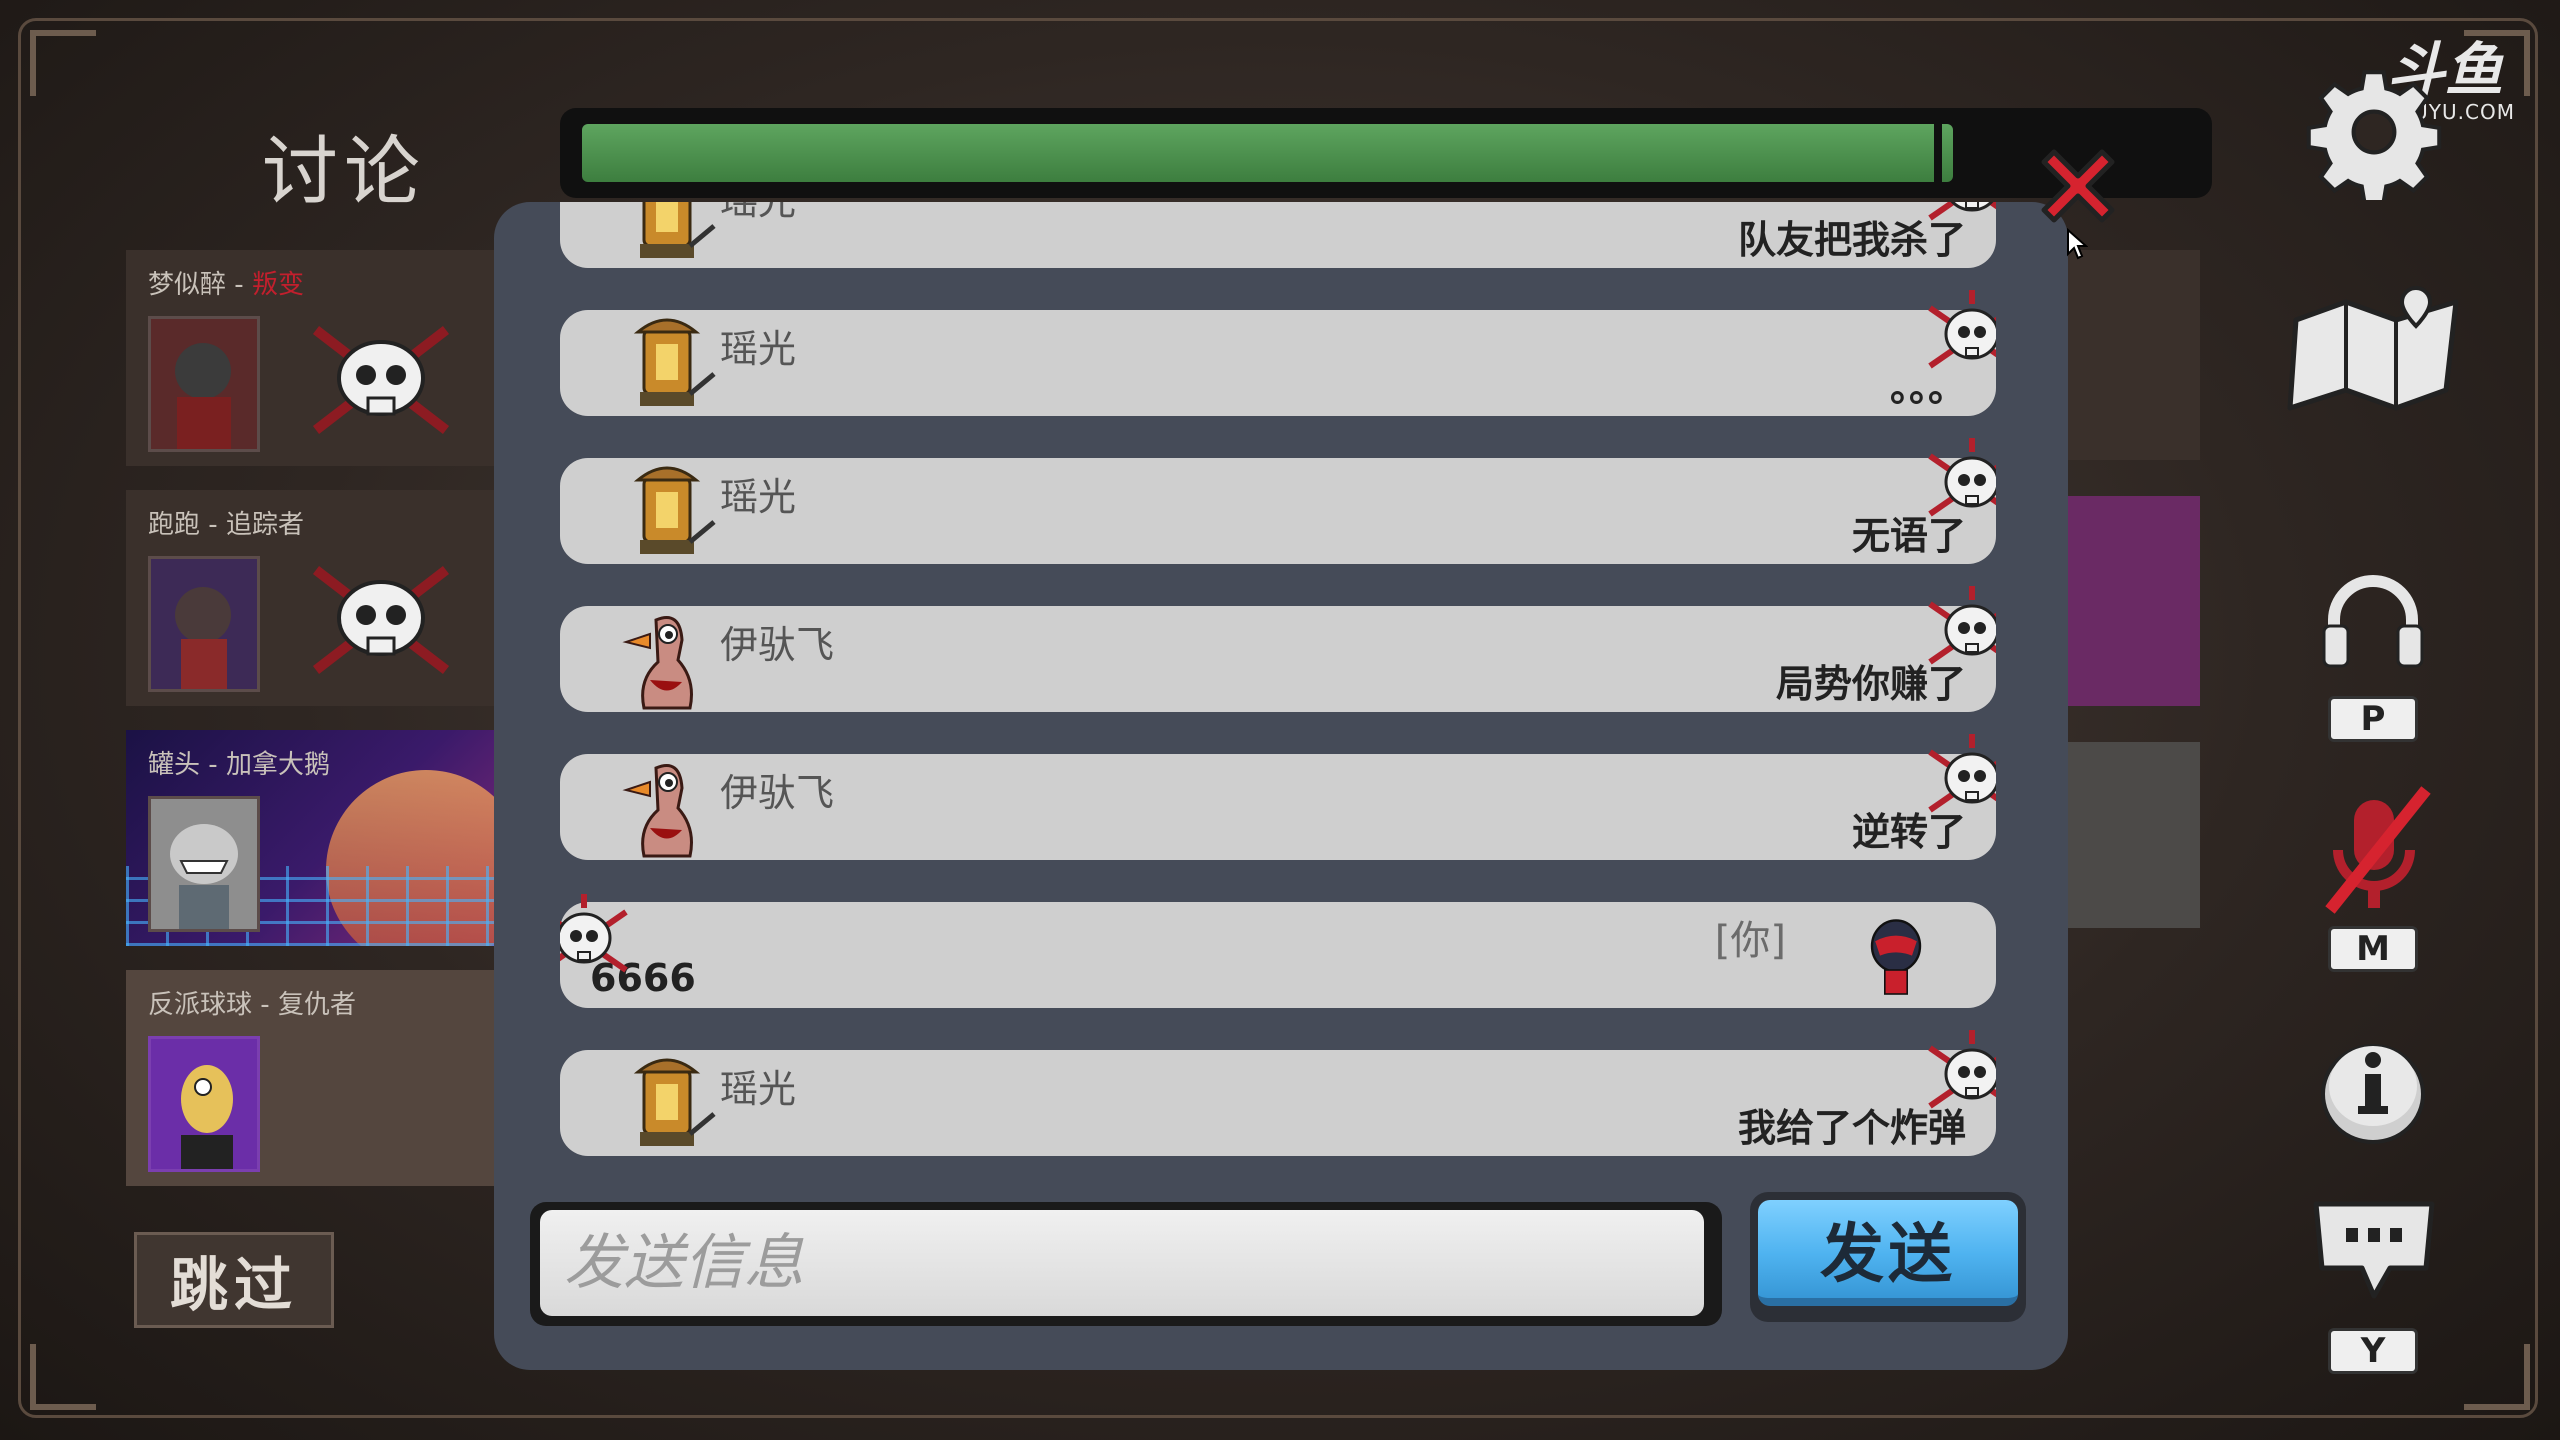 The image size is (2560, 1440). What do you see at coordinates (2078, 186) in the screenshot?
I see `close-icon` at bounding box center [2078, 186].